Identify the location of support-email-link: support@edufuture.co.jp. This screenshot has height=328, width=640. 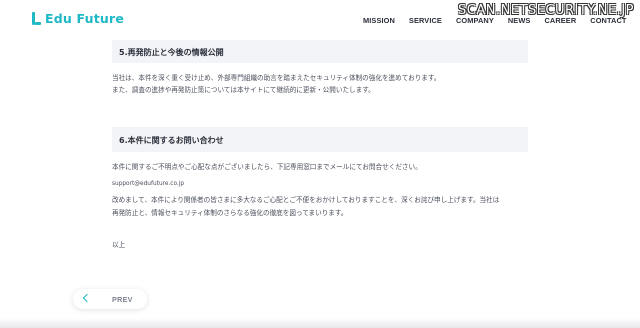
(148, 184).